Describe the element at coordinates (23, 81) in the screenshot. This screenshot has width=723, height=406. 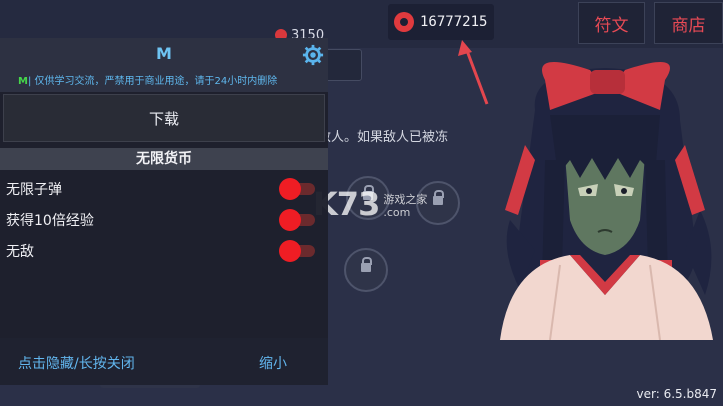
I see `disclaimer-tag: M` at that location.